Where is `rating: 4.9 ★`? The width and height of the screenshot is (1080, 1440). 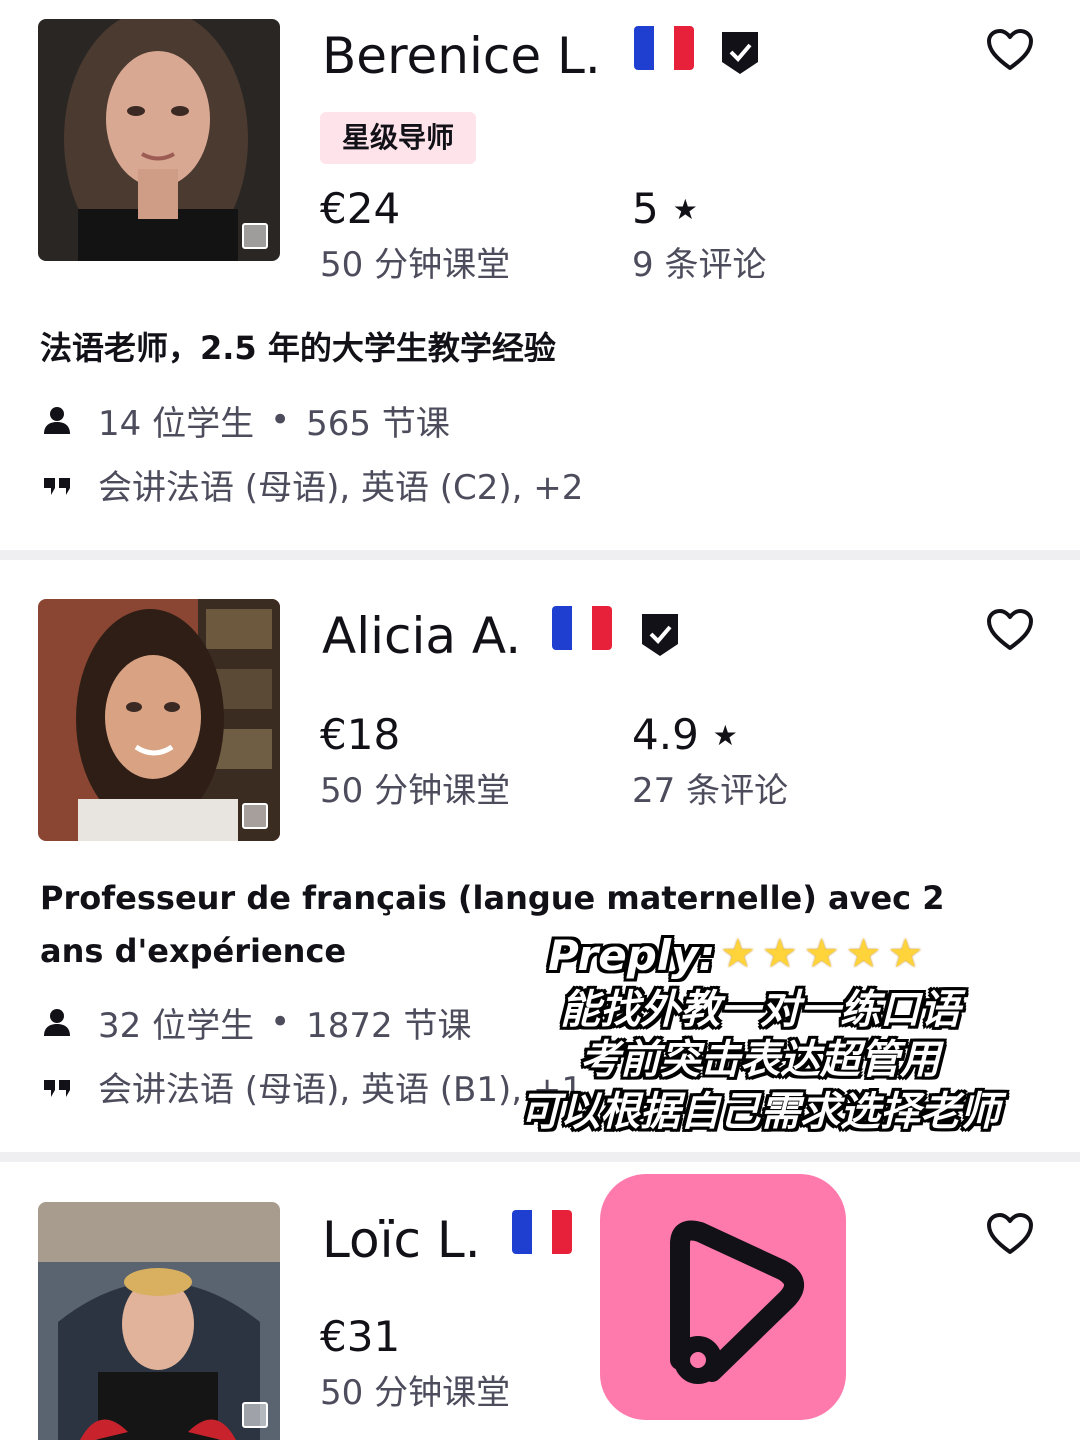 rating: 4.9 ★ is located at coordinates (685, 737).